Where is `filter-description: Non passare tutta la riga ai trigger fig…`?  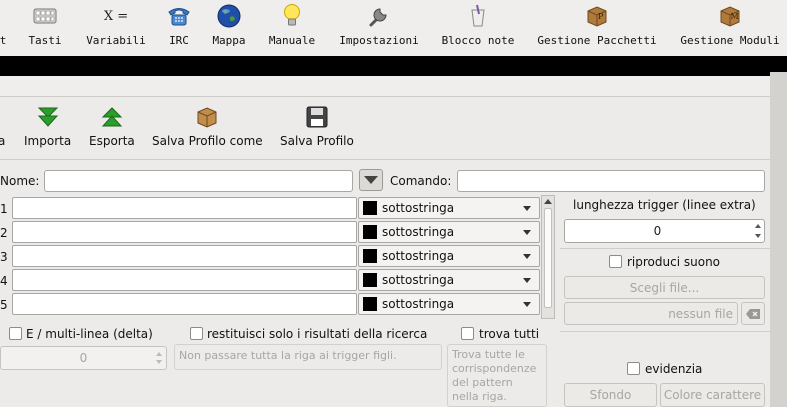
filter-description: Non passare tutta la riga ai trigger fig… is located at coordinates (308, 357).